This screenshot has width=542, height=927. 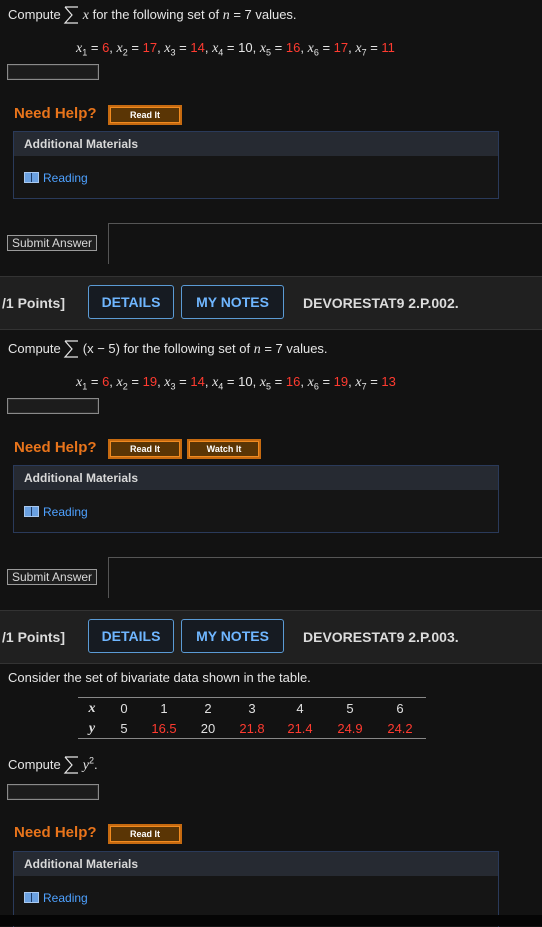 I want to click on table-cell: 21.8, so click(x=252, y=728).